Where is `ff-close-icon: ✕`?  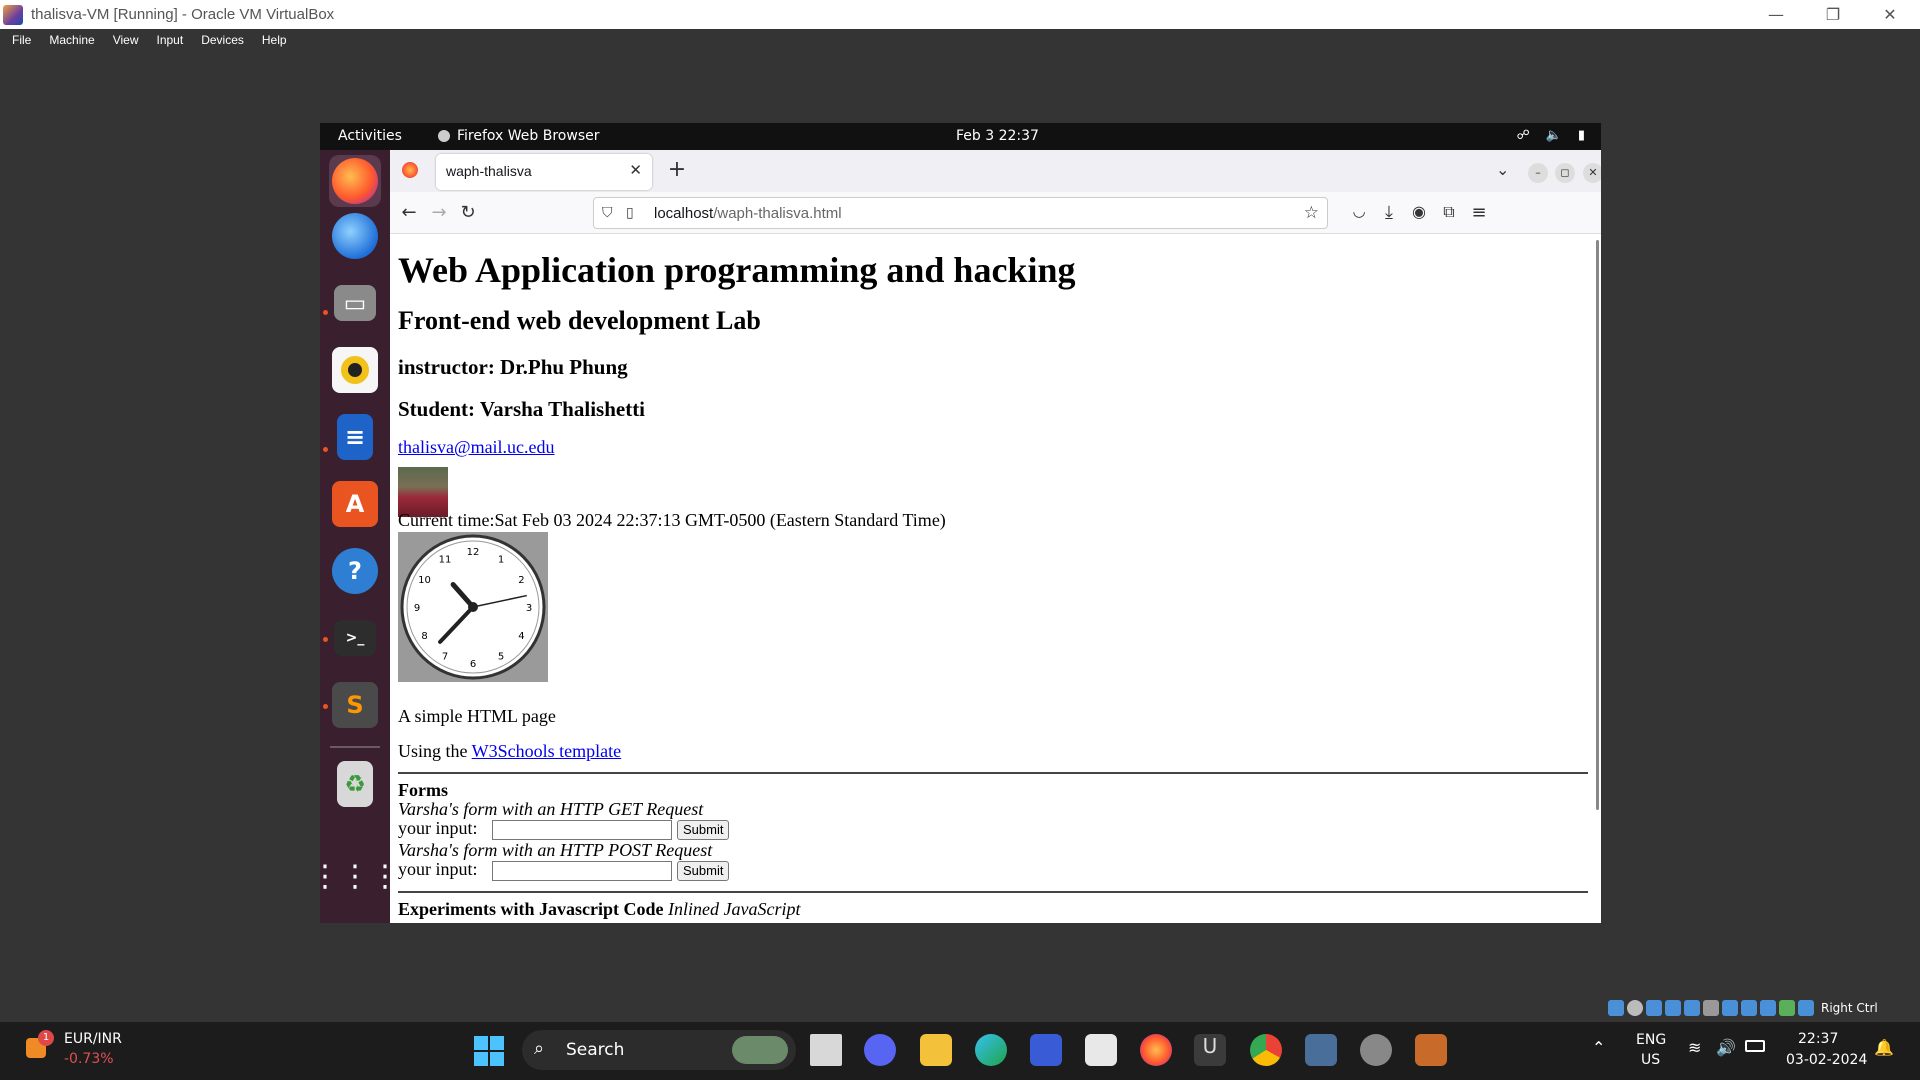 ff-close-icon: ✕ is located at coordinates (1592, 173).